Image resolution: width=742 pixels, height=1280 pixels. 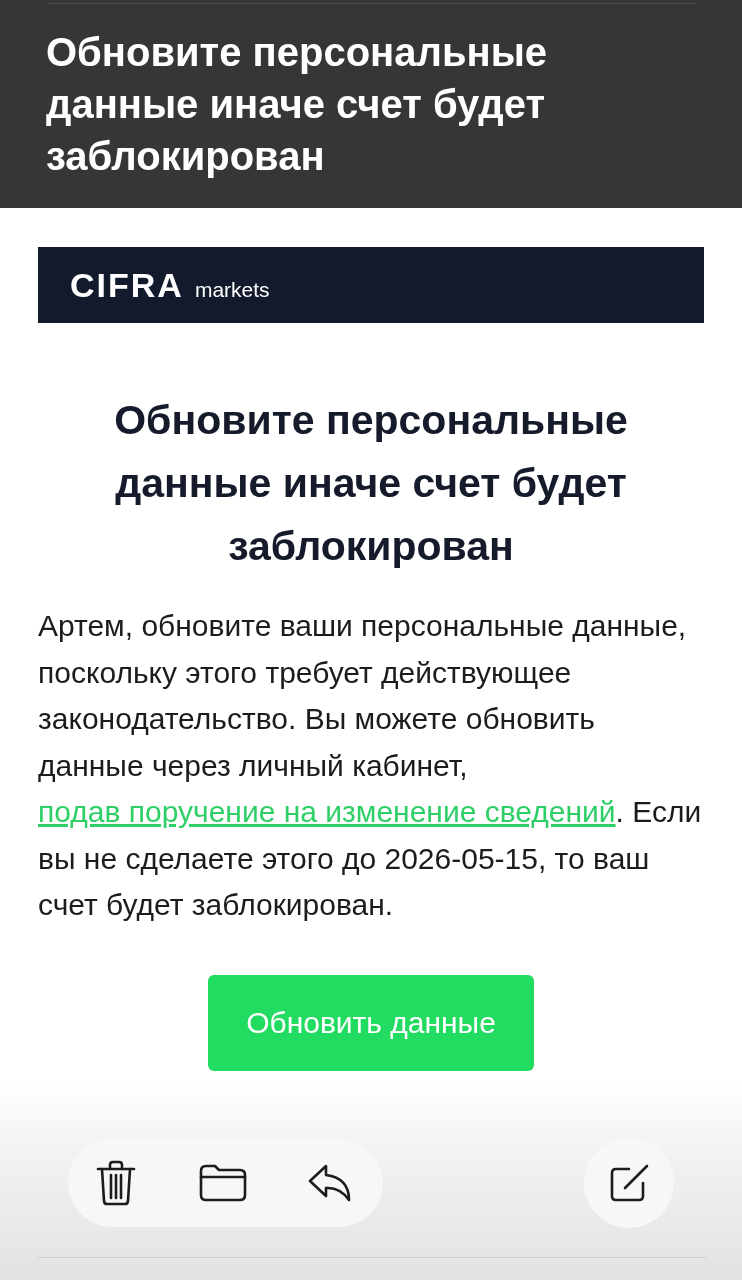 What do you see at coordinates (116, 1183) in the screenshot?
I see `trash-icon` at bounding box center [116, 1183].